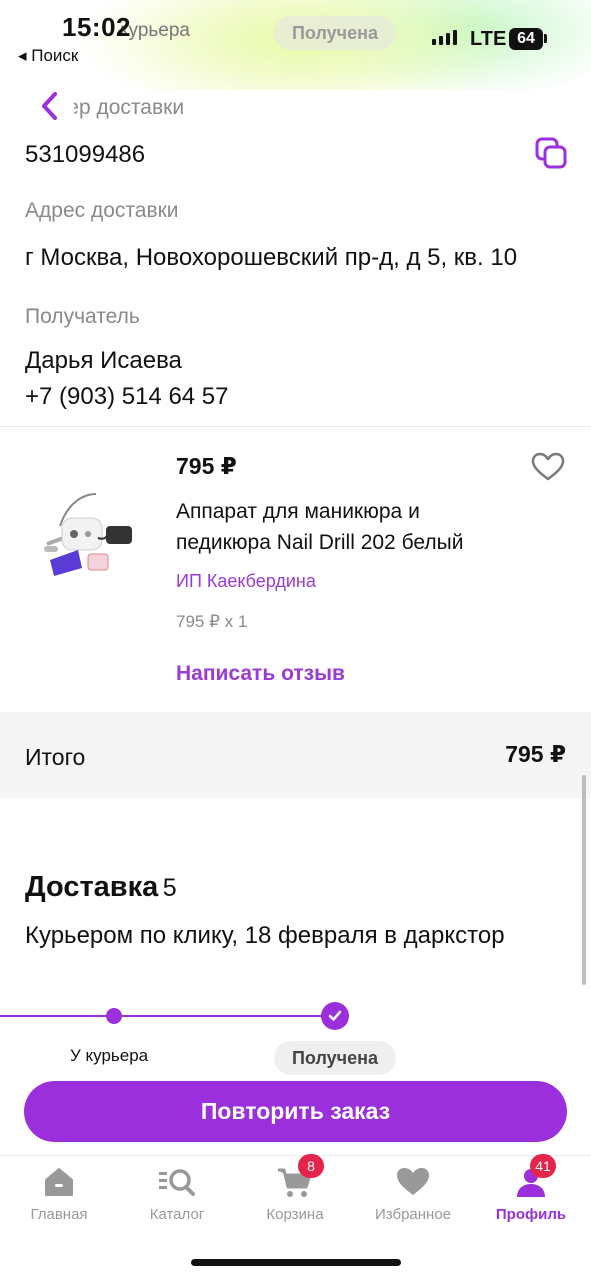 This screenshot has width=591, height=1281. Describe the element at coordinates (545, 38) in the screenshot. I see `battery-tip` at that location.